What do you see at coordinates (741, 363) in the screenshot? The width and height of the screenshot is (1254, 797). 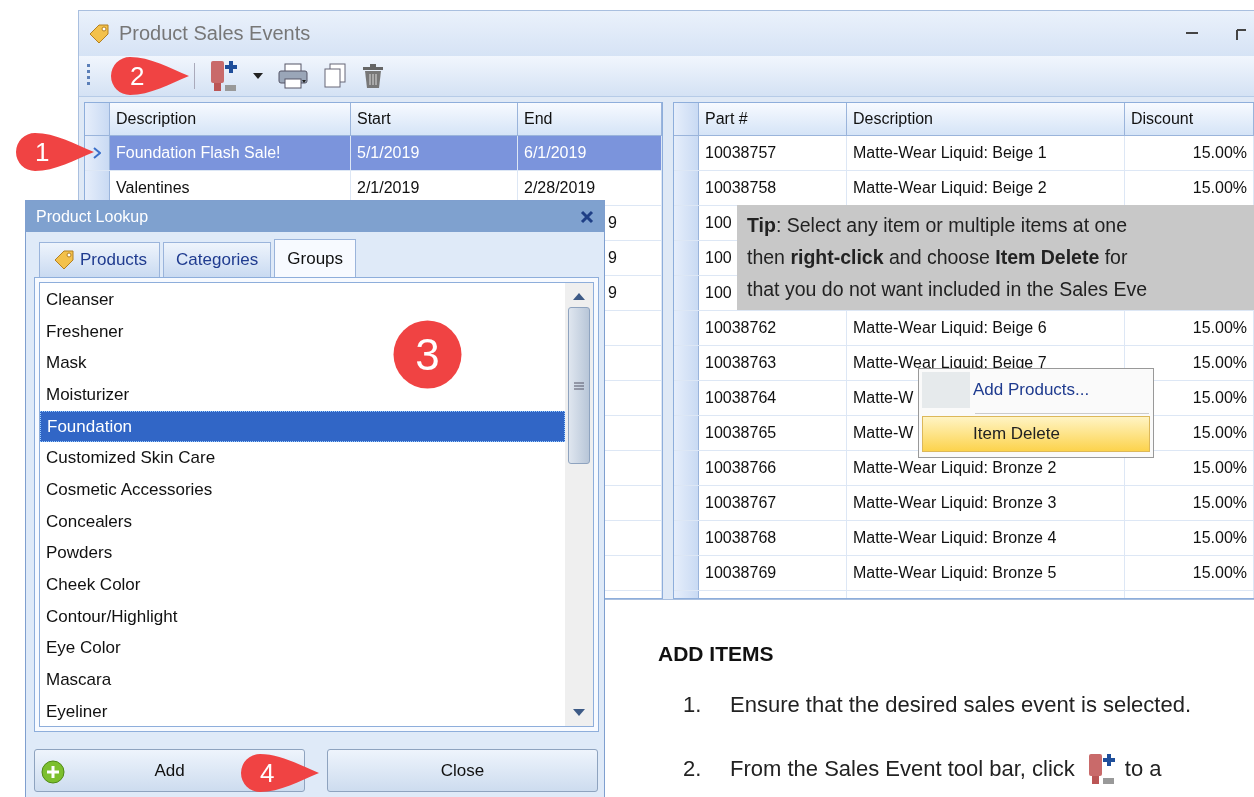 I see `table-cell: 10038763` at bounding box center [741, 363].